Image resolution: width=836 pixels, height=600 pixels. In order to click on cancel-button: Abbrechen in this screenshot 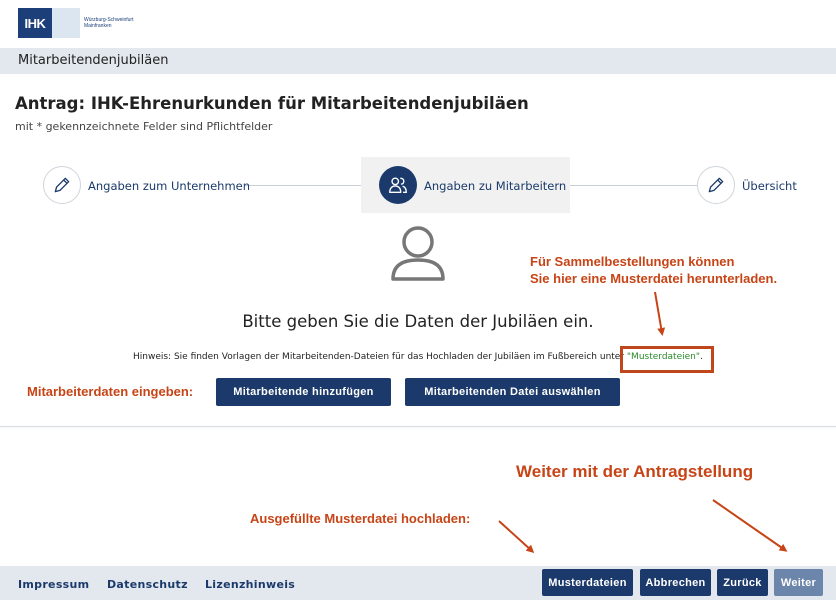, I will do `click(675, 582)`.